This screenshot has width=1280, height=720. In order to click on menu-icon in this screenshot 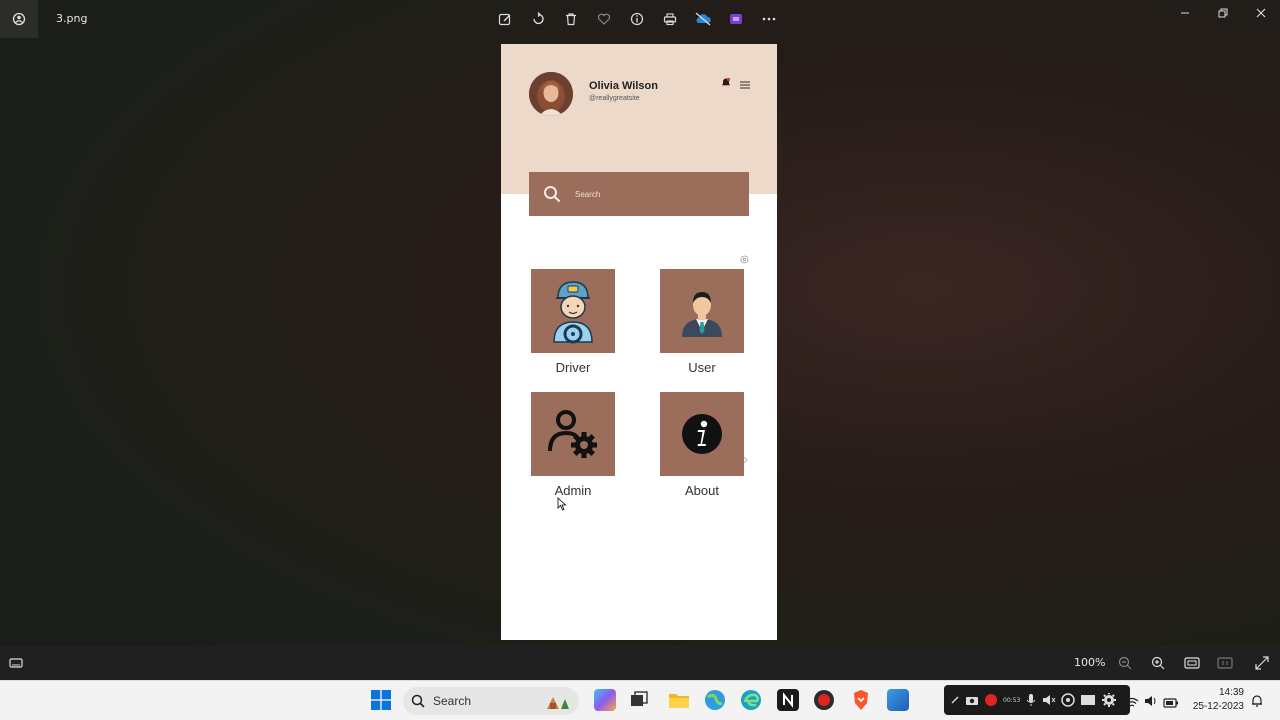, I will do `click(745, 83)`.